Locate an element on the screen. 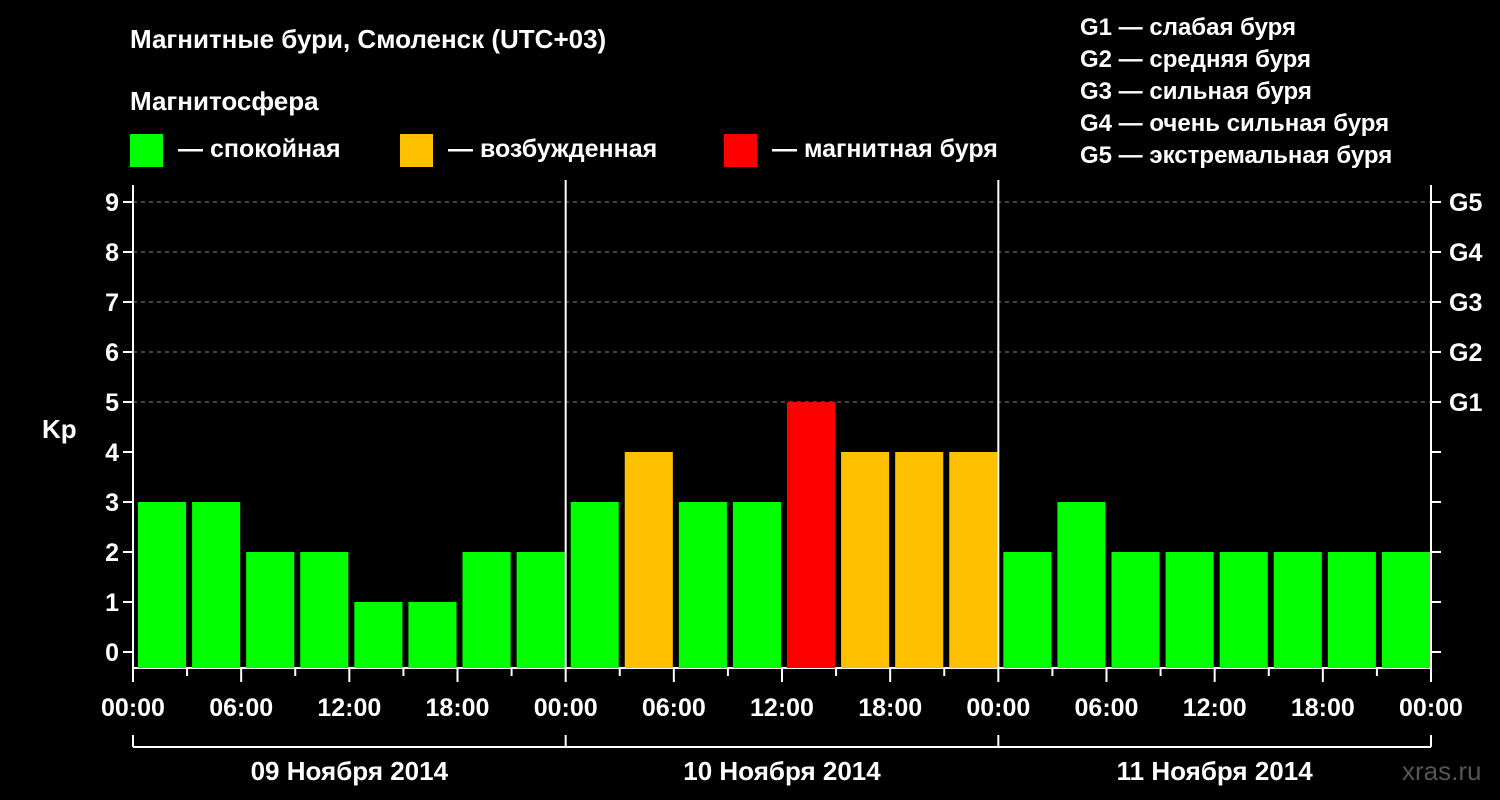 Image resolution: width=1500 pixels, height=800 pixels. y-tick-label: 0 is located at coordinates (112, 653).